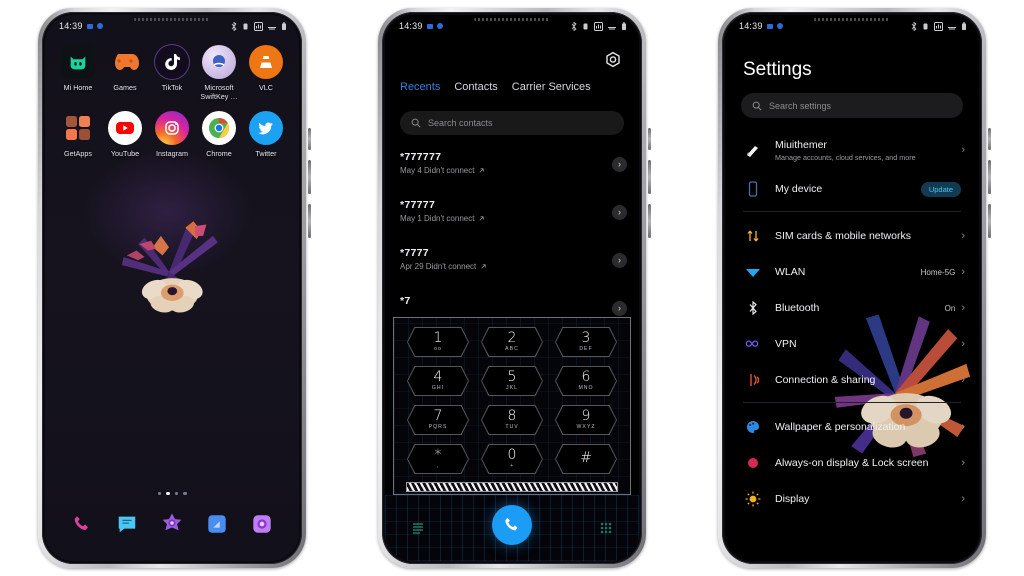  What do you see at coordinates (852, 344) in the screenshot?
I see `settings-row-vpn: VPN ›` at bounding box center [852, 344].